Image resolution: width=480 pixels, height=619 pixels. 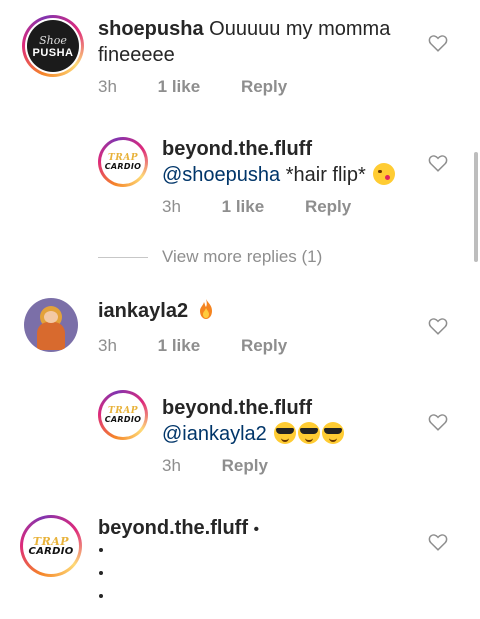 What do you see at coordinates (151, 29) in the screenshot?
I see `comment-username: shoepusha` at bounding box center [151, 29].